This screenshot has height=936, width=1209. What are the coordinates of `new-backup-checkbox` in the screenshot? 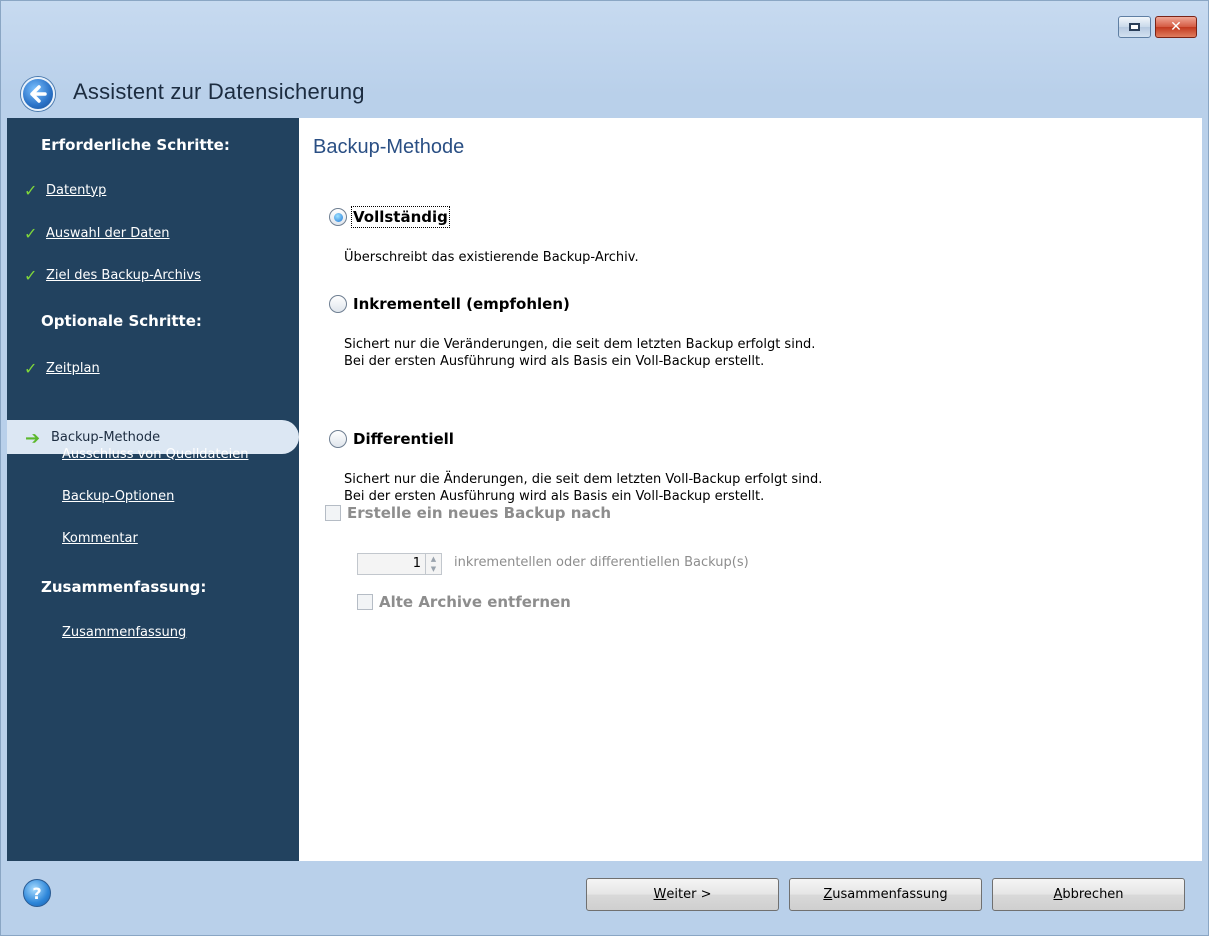 It's located at (333, 513).